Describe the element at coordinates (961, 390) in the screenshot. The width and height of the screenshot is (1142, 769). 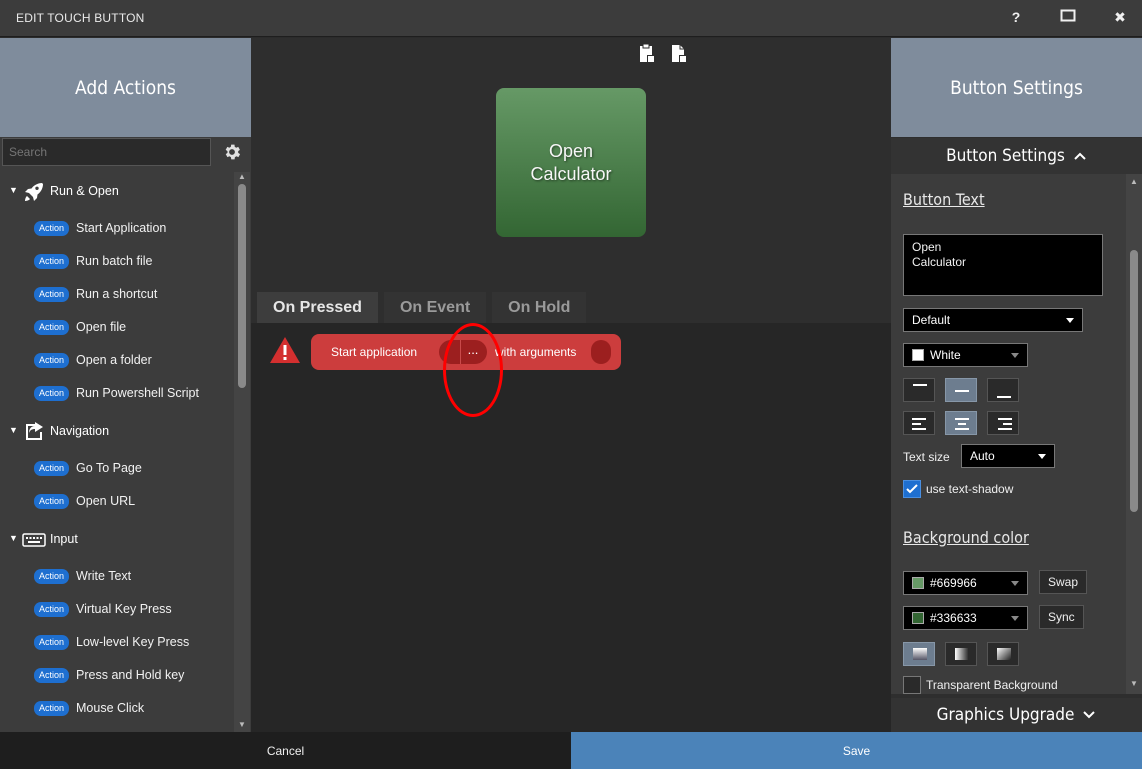
I see `align-middle-button` at that location.